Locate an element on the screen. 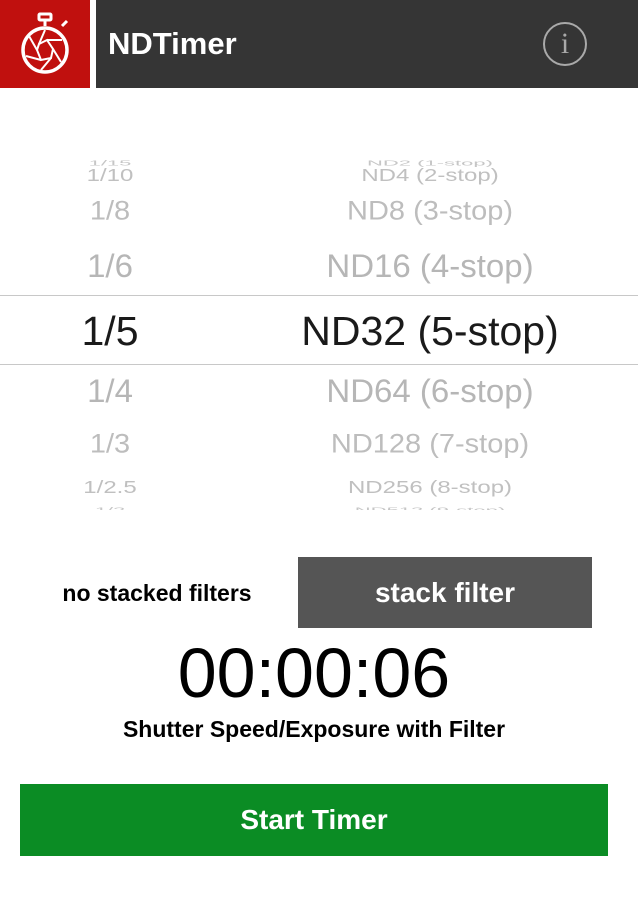 The width and height of the screenshot is (638, 908). shutter-speed-option: 1/2.5 is located at coordinates (110, 488).